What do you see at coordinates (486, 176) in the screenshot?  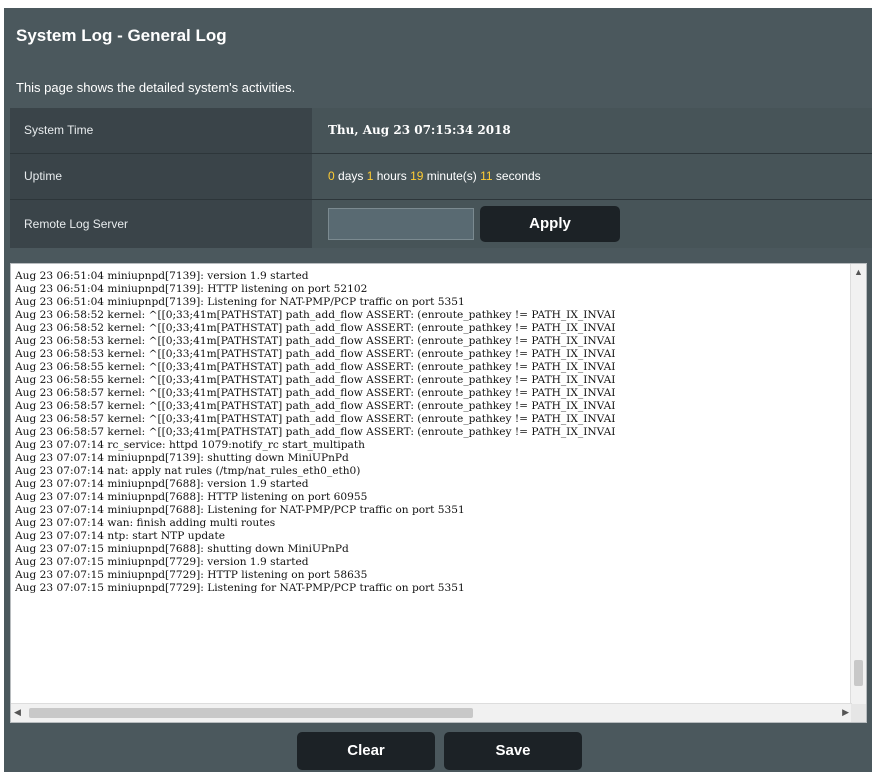 I see `uptime-seconds: 11` at bounding box center [486, 176].